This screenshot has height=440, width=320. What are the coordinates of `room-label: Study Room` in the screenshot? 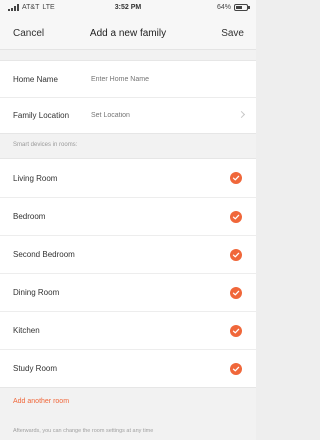 It's located at (35, 368).